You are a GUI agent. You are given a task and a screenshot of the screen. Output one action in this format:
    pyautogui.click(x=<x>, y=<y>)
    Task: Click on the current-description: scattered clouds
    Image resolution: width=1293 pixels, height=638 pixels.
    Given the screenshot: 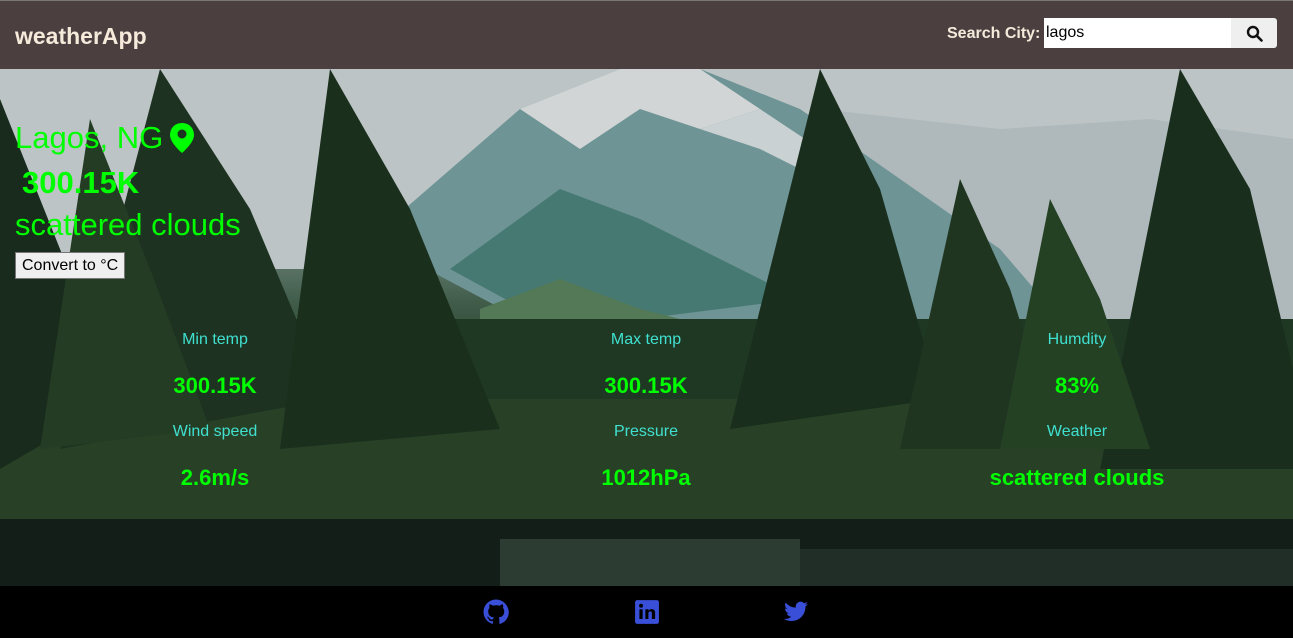 What is the action you would take?
    pyautogui.click(x=128, y=224)
    